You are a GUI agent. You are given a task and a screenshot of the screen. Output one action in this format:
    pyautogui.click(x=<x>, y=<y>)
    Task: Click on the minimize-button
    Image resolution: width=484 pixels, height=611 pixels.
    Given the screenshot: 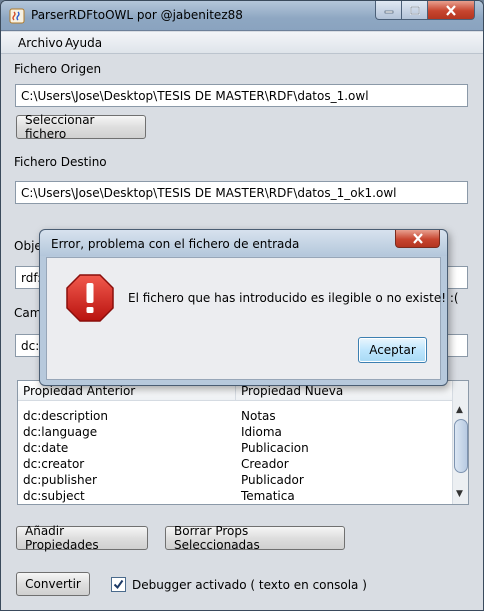 What is the action you would take?
    pyautogui.click(x=388, y=10)
    